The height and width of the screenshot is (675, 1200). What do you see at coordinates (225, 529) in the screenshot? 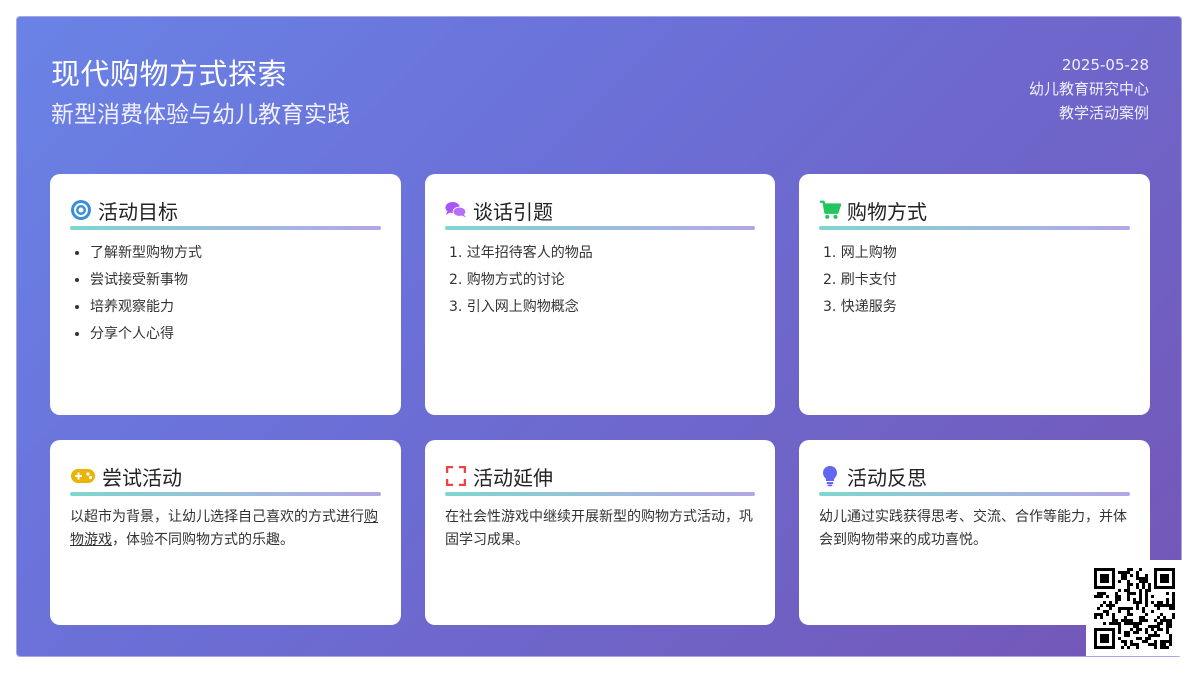
I see `trial-description: 以超市为背景，让幼儿选择自己喜欢的方式进行购物游戏，体验不同购物方式的乐趣。` at bounding box center [225, 529].